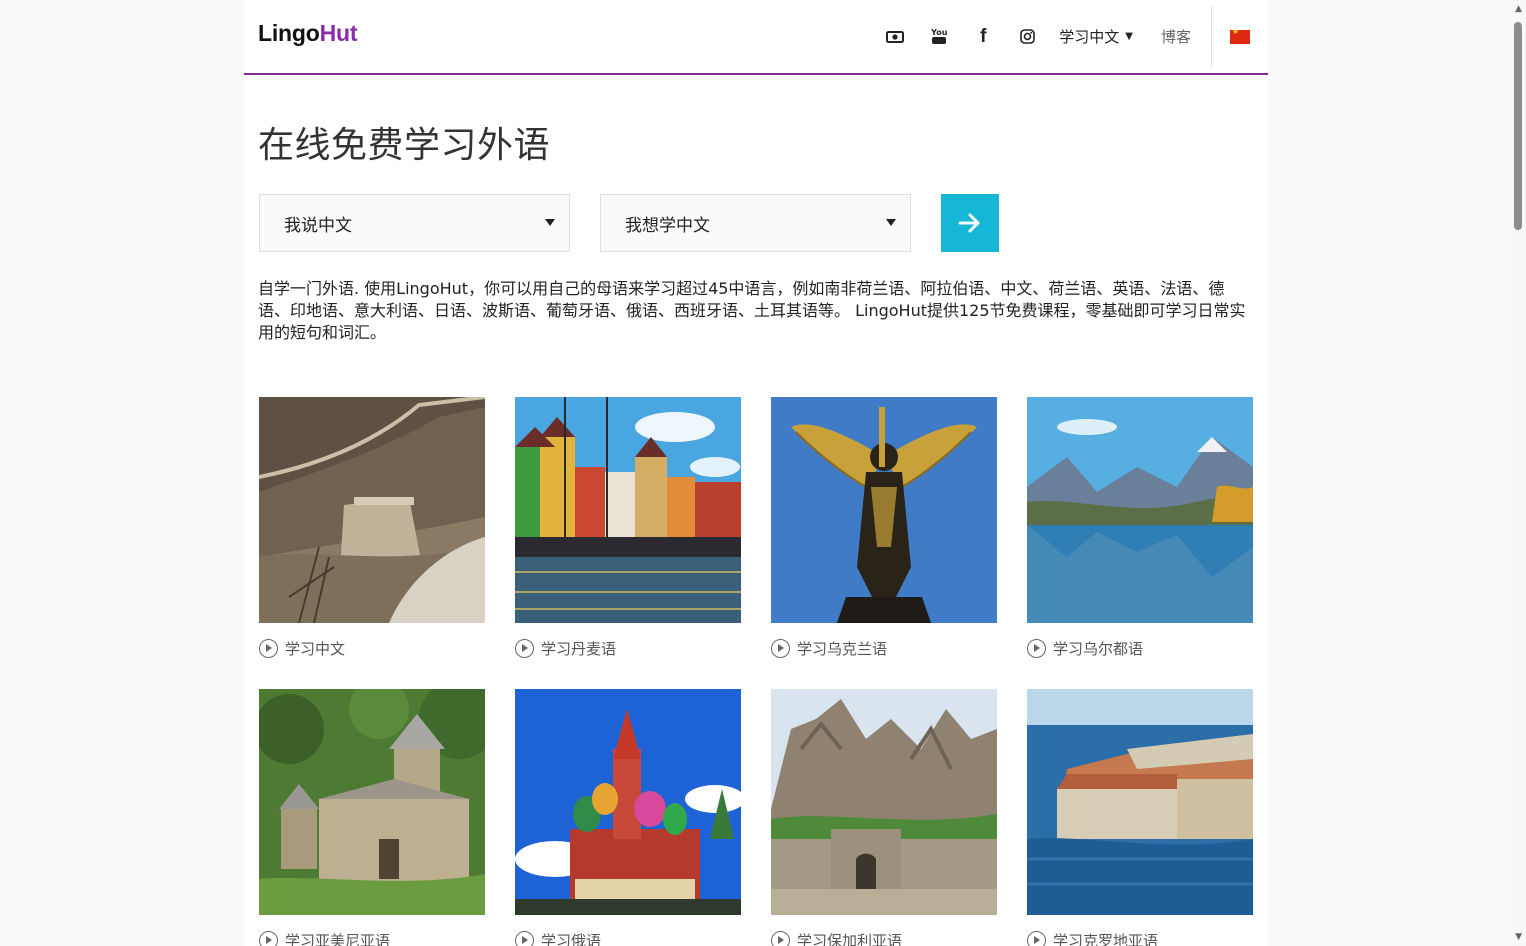 The image size is (1526, 946). Describe the element at coordinates (404, 145) in the screenshot. I see `page-title: 在线免费学习外语` at that location.